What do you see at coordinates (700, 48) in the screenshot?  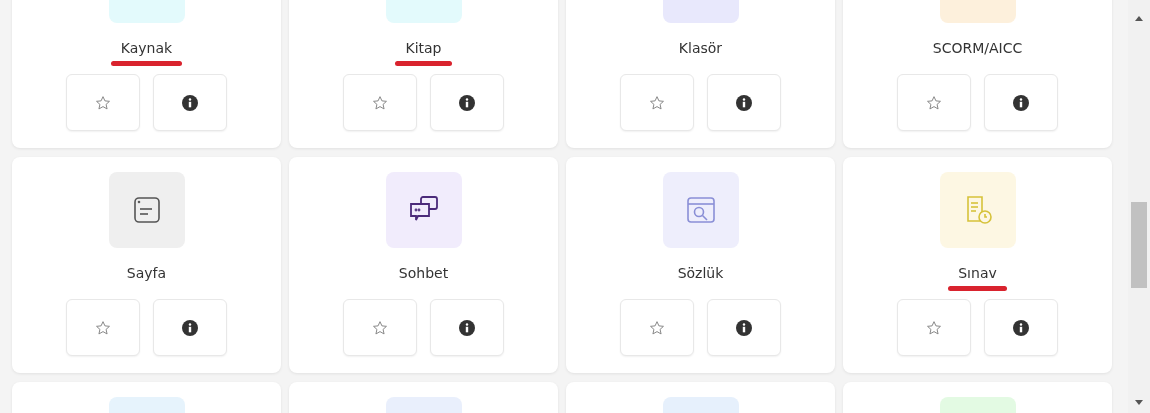 I see `module-label: Klasör` at bounding box center [700, 48].